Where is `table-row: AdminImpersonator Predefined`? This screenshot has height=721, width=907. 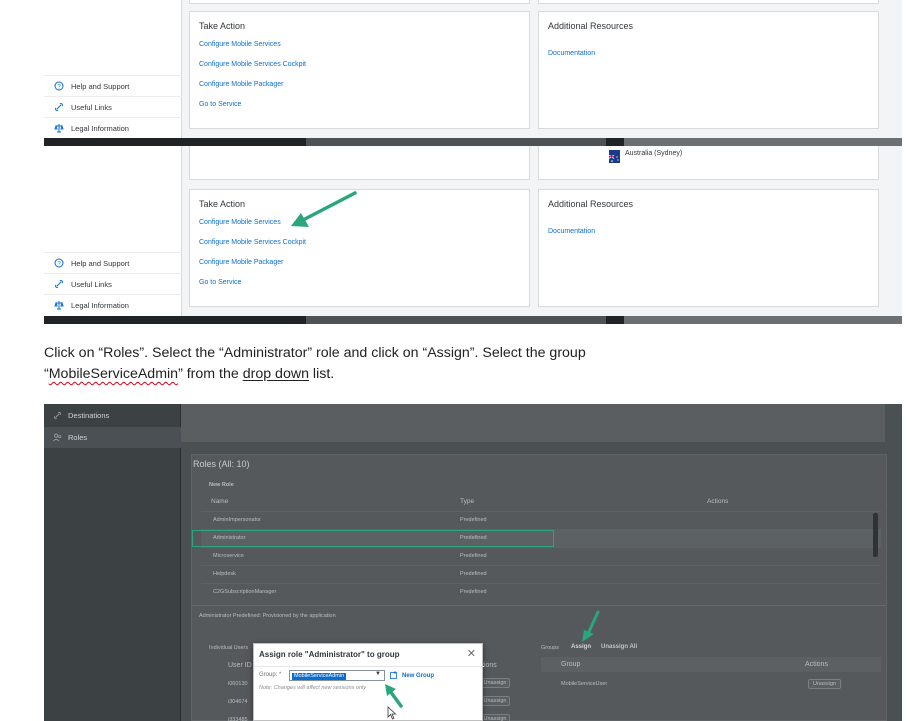
table-row: AdminImpersonator Predefined is located at coordinates (541, 520).